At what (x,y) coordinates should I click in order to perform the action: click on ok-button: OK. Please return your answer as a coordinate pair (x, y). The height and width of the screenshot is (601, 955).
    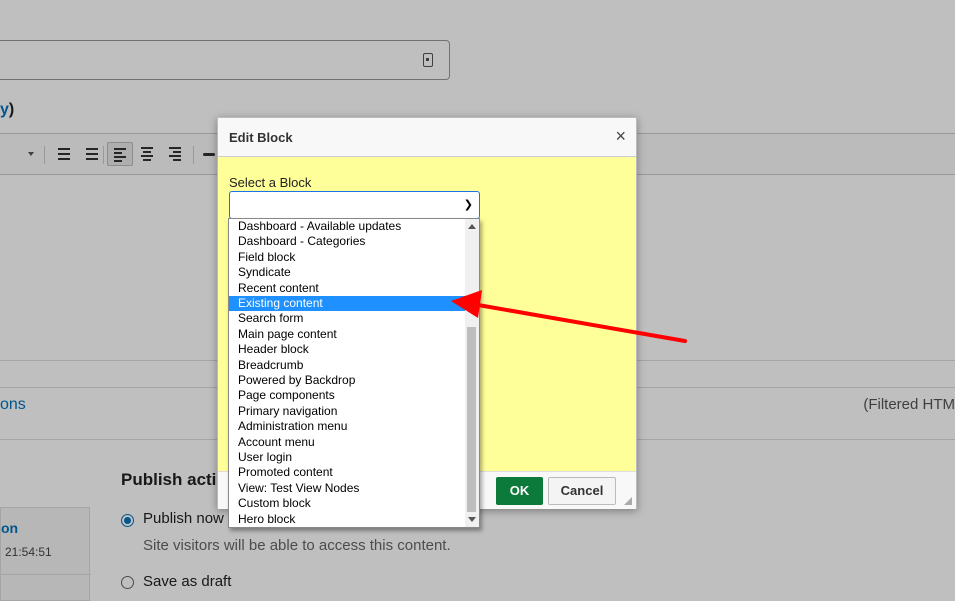
    Looking at the image, I should click on (519, 491).